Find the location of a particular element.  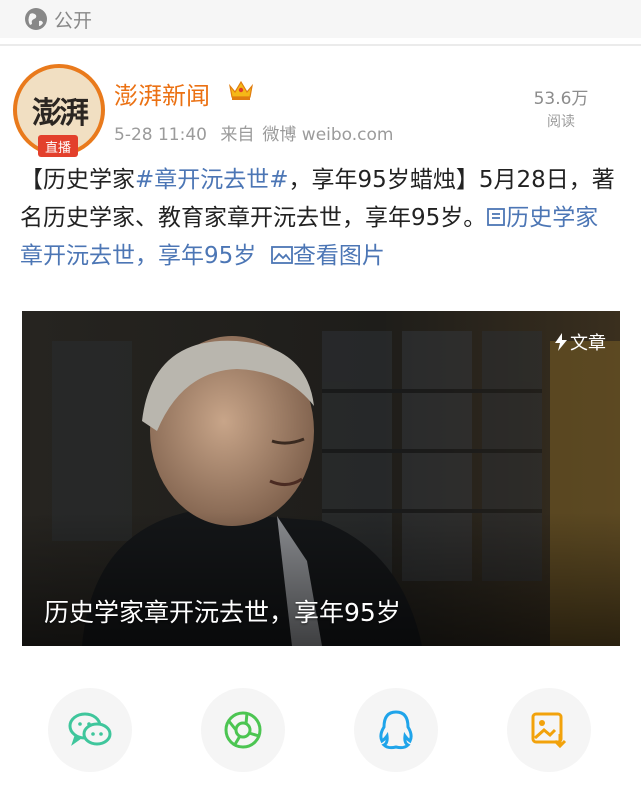

qq-icon is located at coordinates (396, 730).